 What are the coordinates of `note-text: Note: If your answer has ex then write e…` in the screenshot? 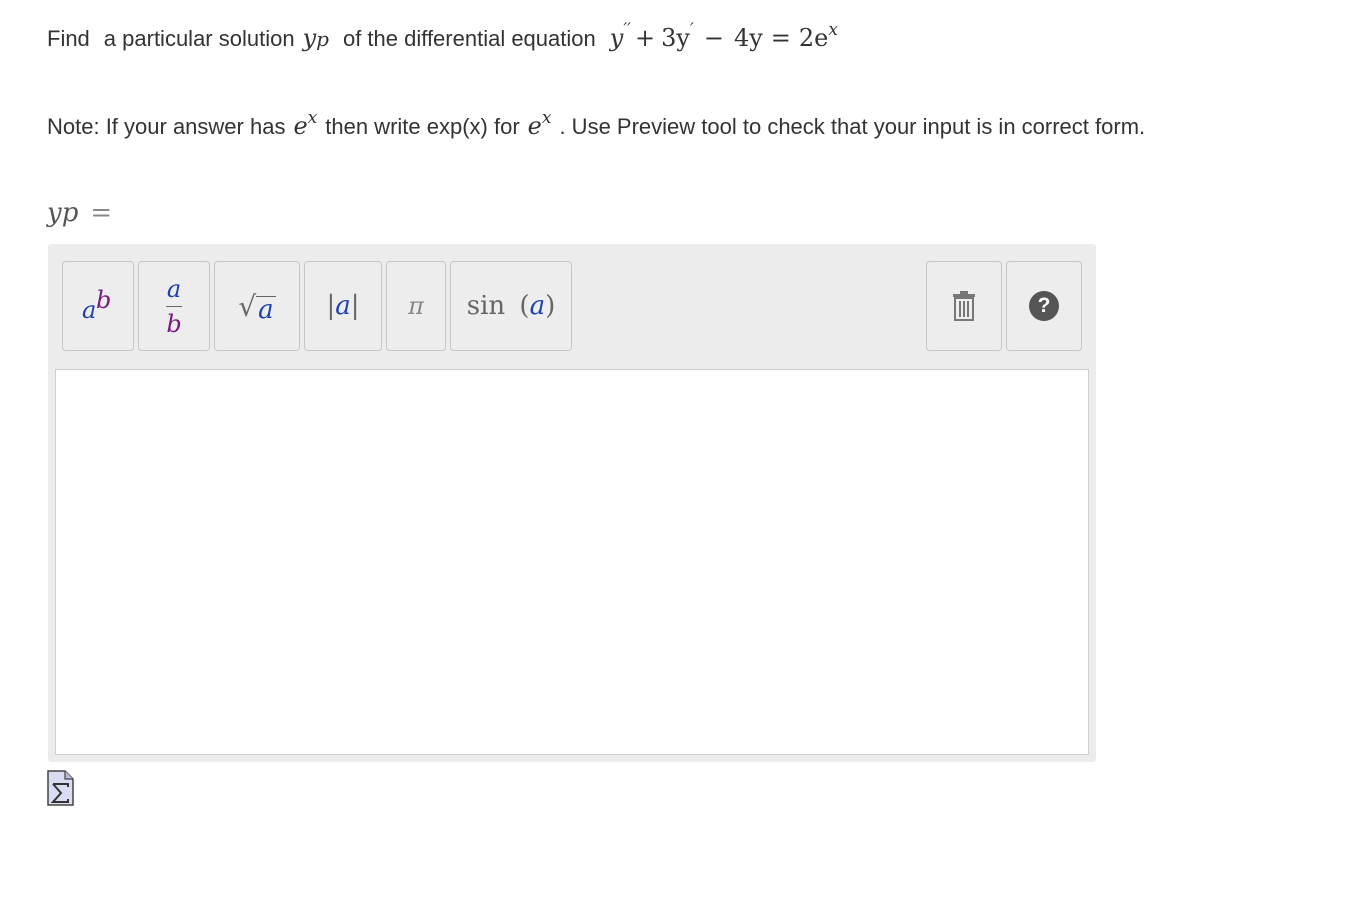 It's located at (596, 124).